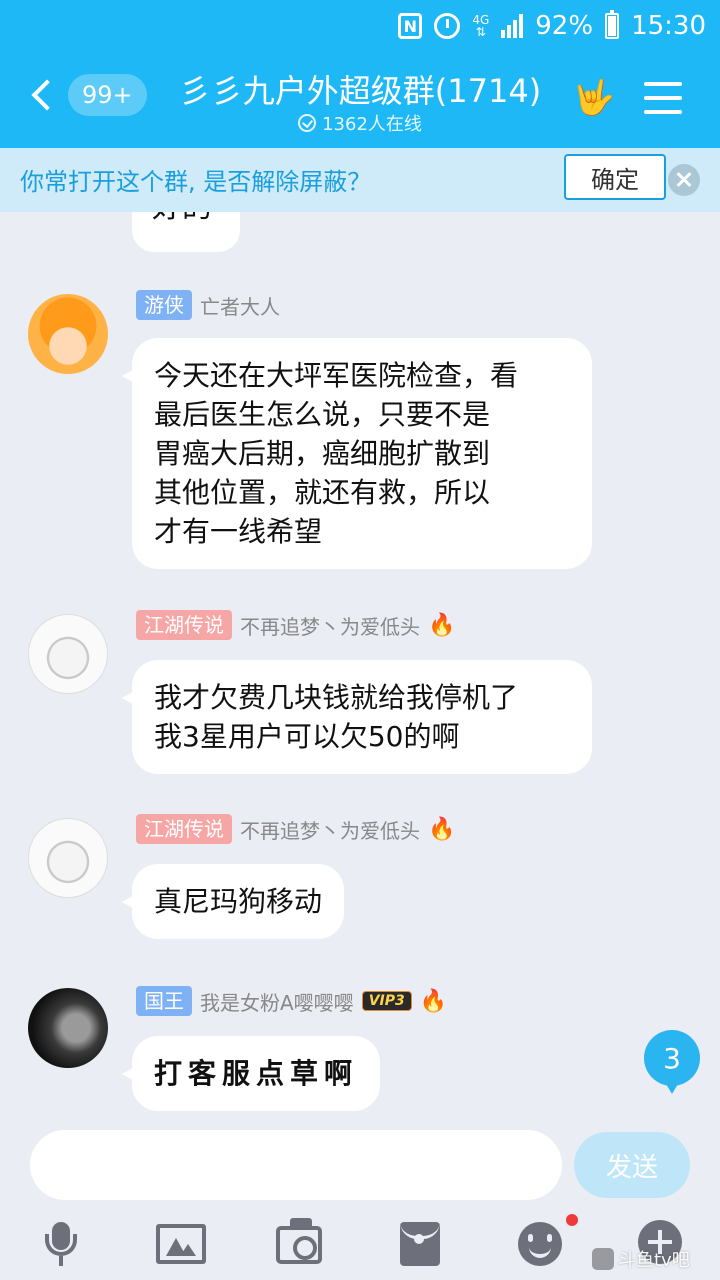  Describe the element at coordinates (572, 1220) in the screenshot. I see `notification-dot` at that location.